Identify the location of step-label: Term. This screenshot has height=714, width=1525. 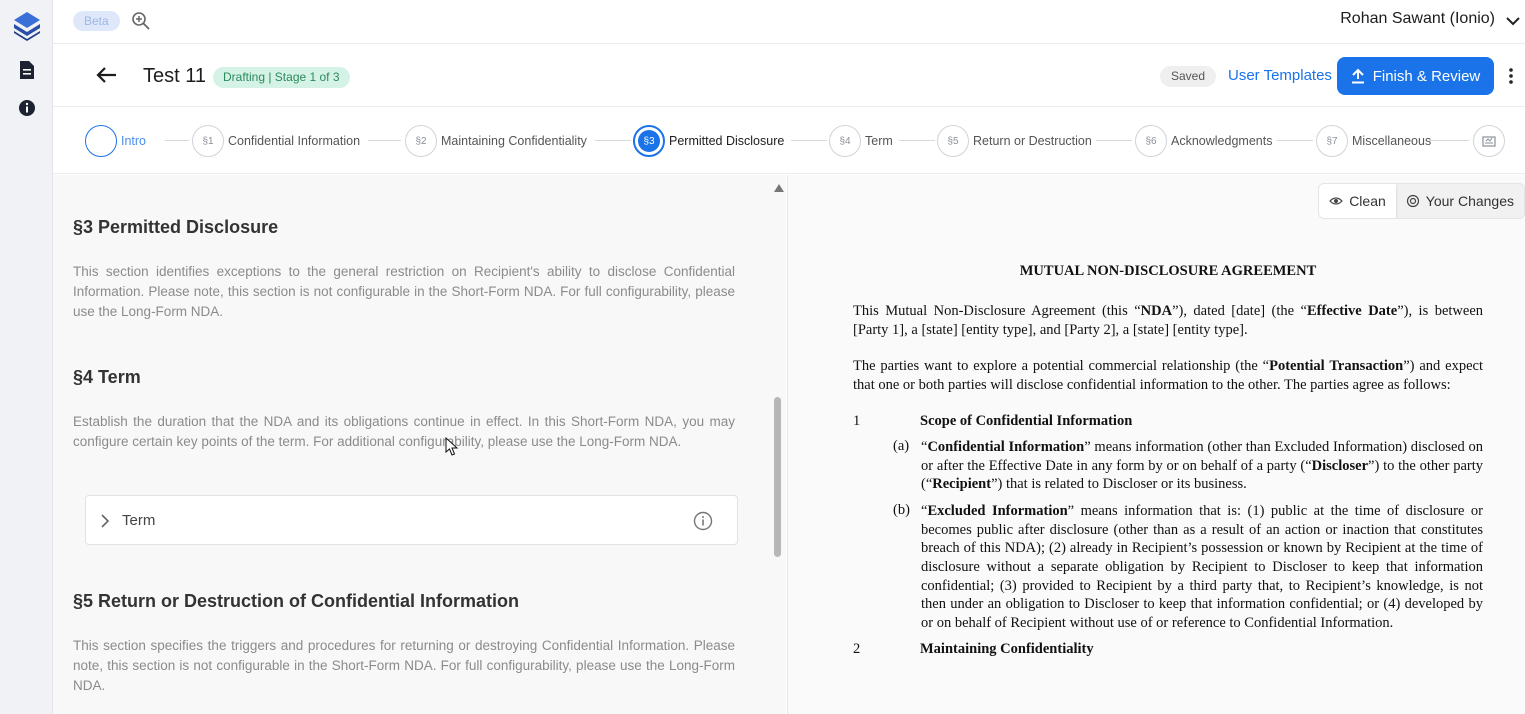
(879, 141).